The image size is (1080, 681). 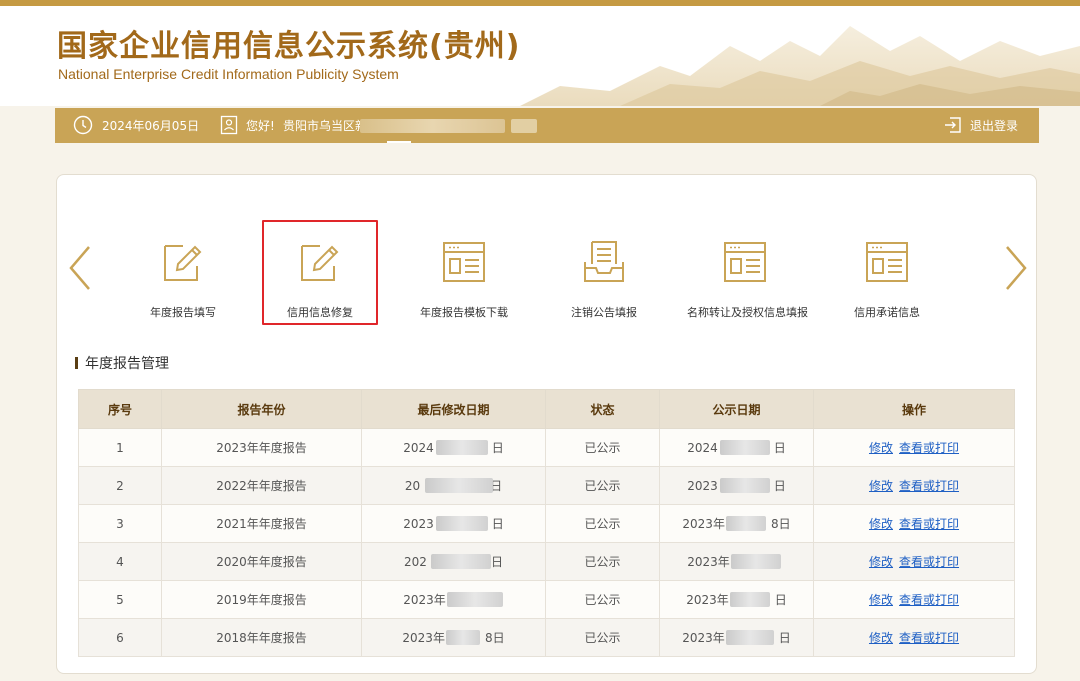 I want to click on modified-date-text: 2023年, so click(x=424, y=600).